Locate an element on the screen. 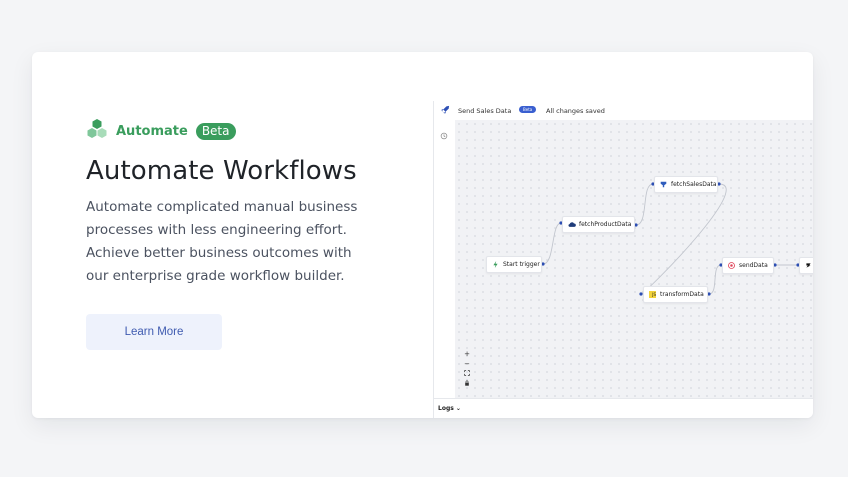 Image resolution: width=848 pixels, height=477 pixels. node-partial is located at coordinates (806, 265).